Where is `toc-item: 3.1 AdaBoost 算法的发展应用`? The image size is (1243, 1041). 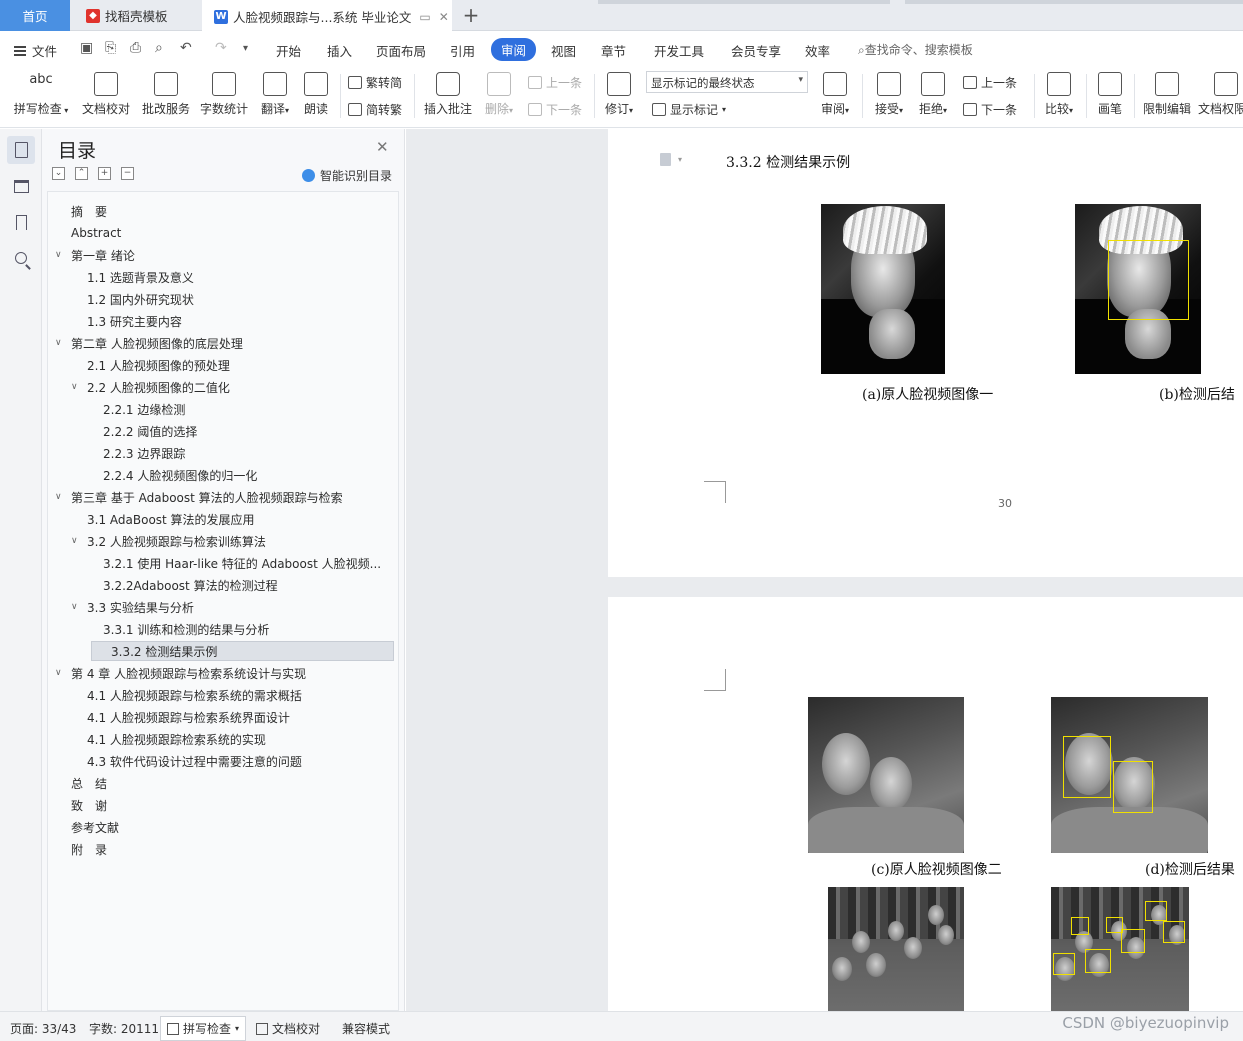
toc-item: 3.1 AdaBoost 算法的发展应用 is located at coordinates (229, 519).